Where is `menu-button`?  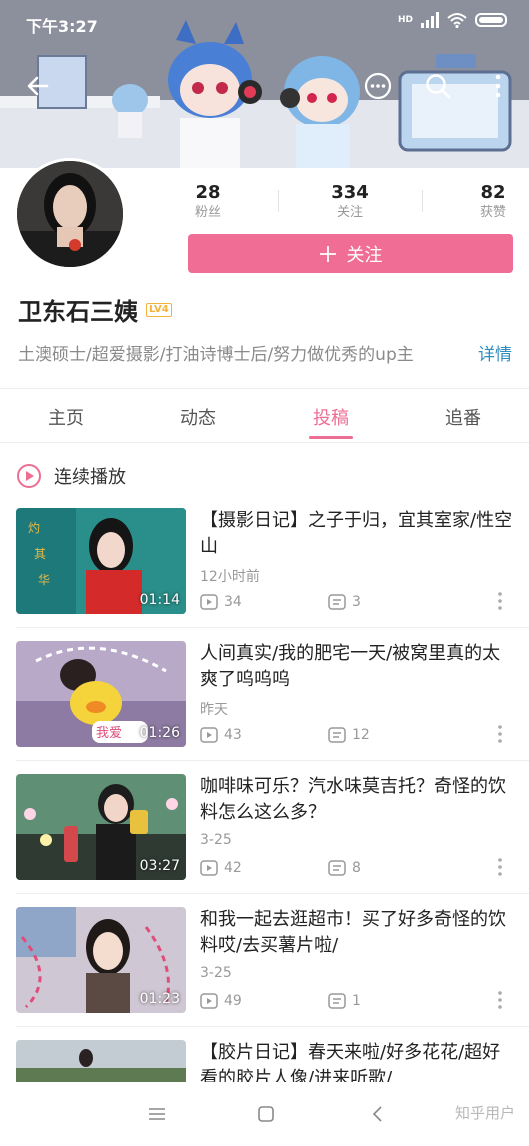 menu-button is located at coordinates (498, 86).